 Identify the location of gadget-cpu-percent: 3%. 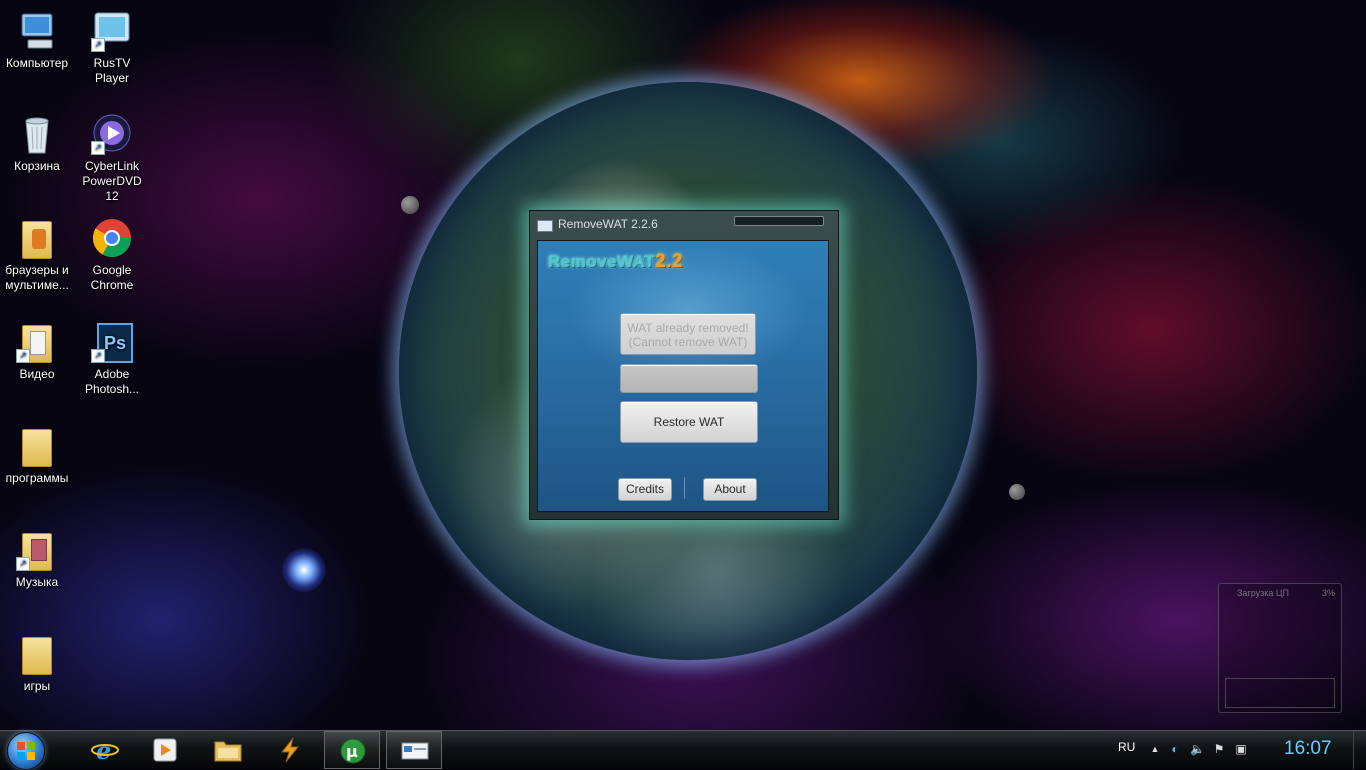
(1328, 593).